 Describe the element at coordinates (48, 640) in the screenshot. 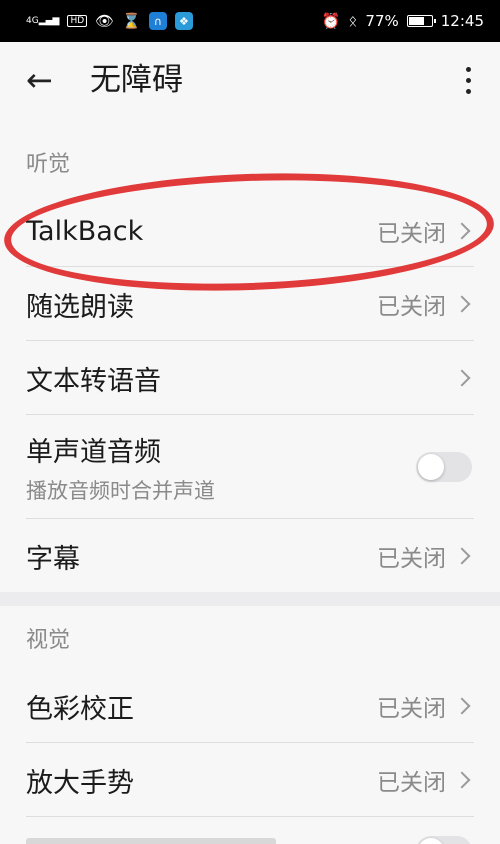

I see `section-label-vision: 视觉` at that location.